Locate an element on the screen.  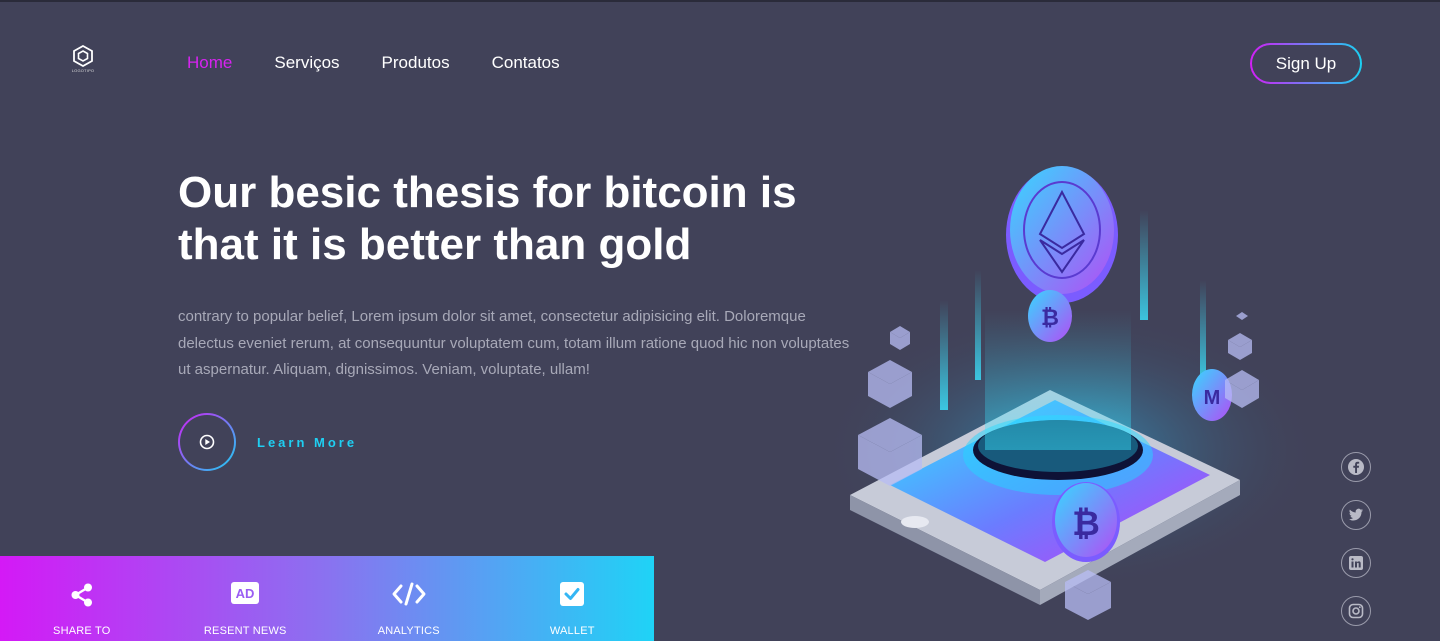
main-nav: Home Serviços Produtos Contatos is located at coordinates (394, 63).